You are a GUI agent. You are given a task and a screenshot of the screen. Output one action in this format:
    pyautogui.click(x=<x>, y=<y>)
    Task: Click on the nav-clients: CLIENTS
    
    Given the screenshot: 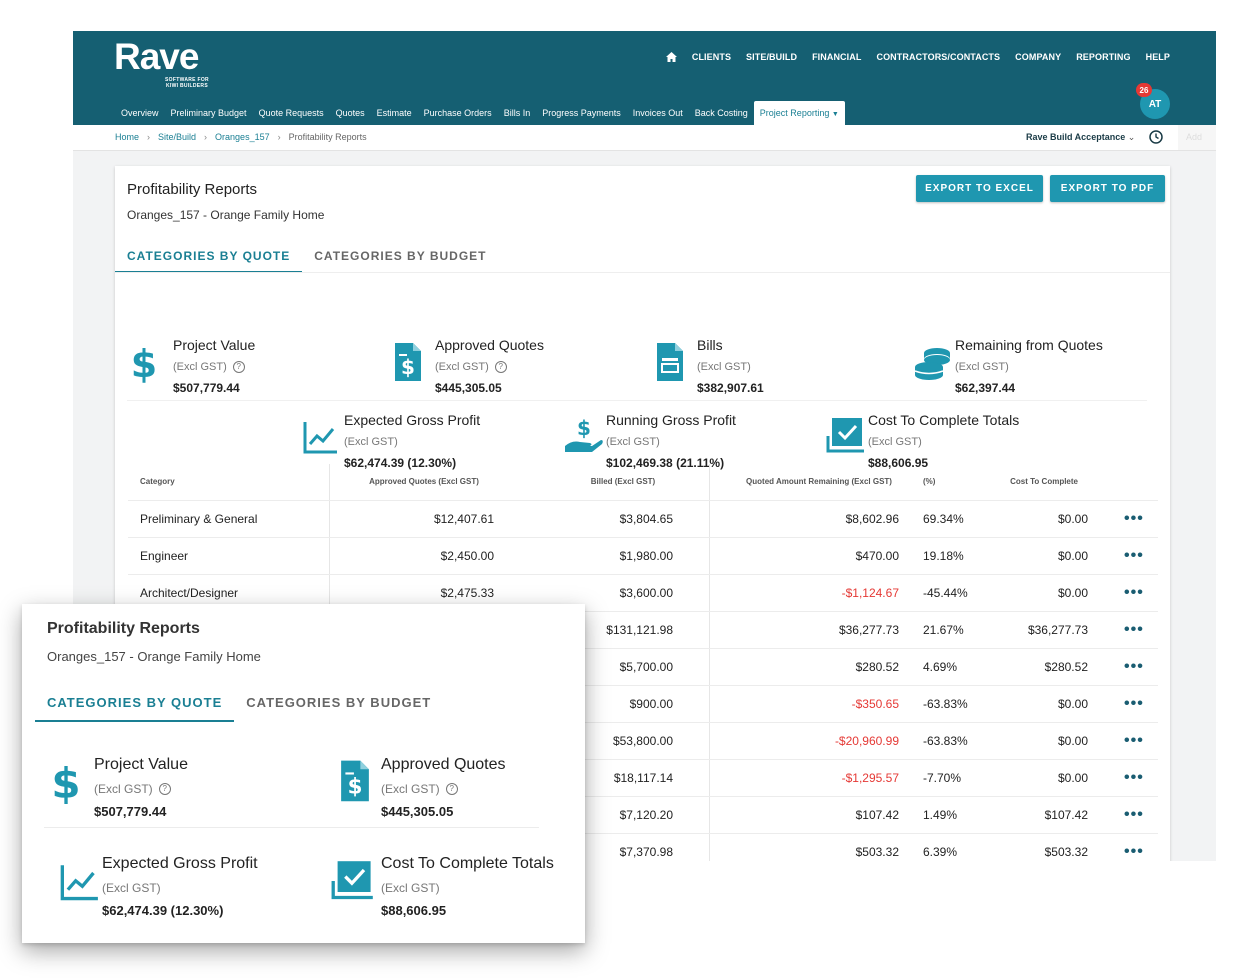 What is the action you would take?
    pyautogui.click(x=711, y=57)
    